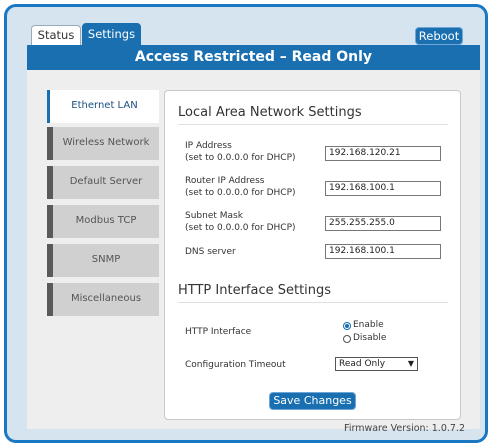  I want to click on config-timeout-select: Read Only ▼, so click(376, 364).